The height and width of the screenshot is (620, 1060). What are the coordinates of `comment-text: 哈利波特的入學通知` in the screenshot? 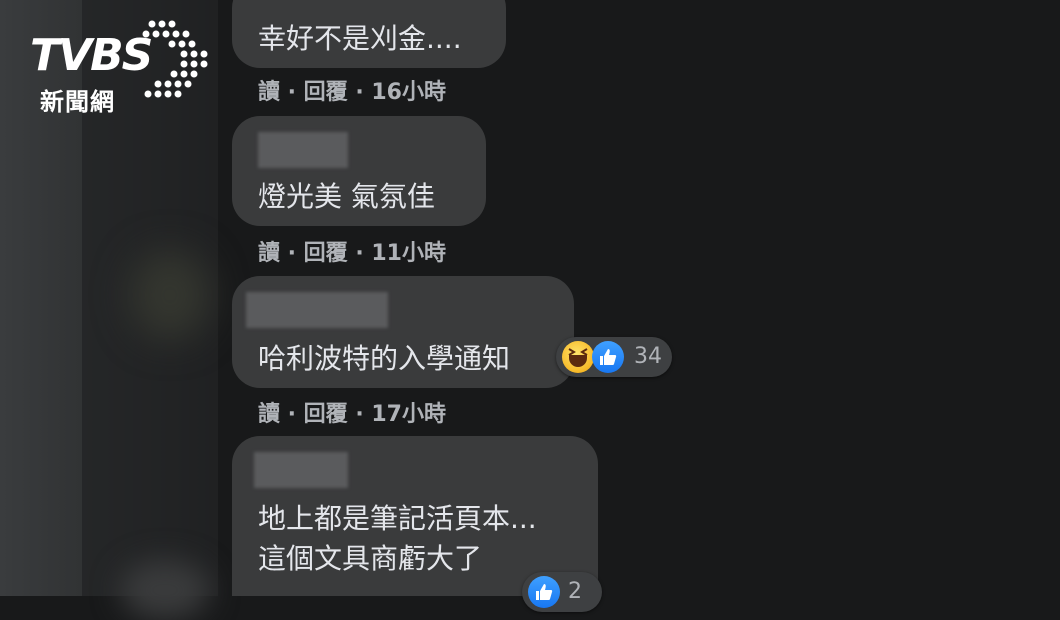 It's located at (384, 358).